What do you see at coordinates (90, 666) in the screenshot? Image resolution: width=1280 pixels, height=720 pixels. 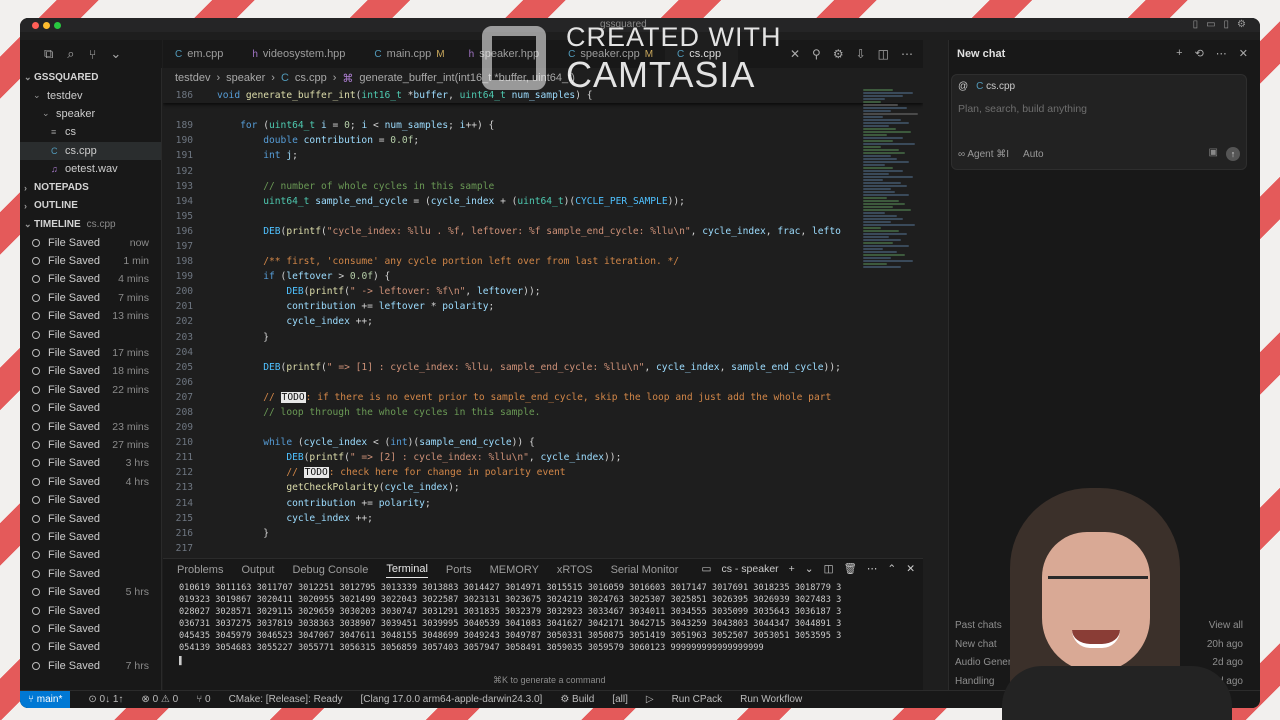 I see `timeline-item: File Saved 7 hrs` at bounding box center [90, 666].